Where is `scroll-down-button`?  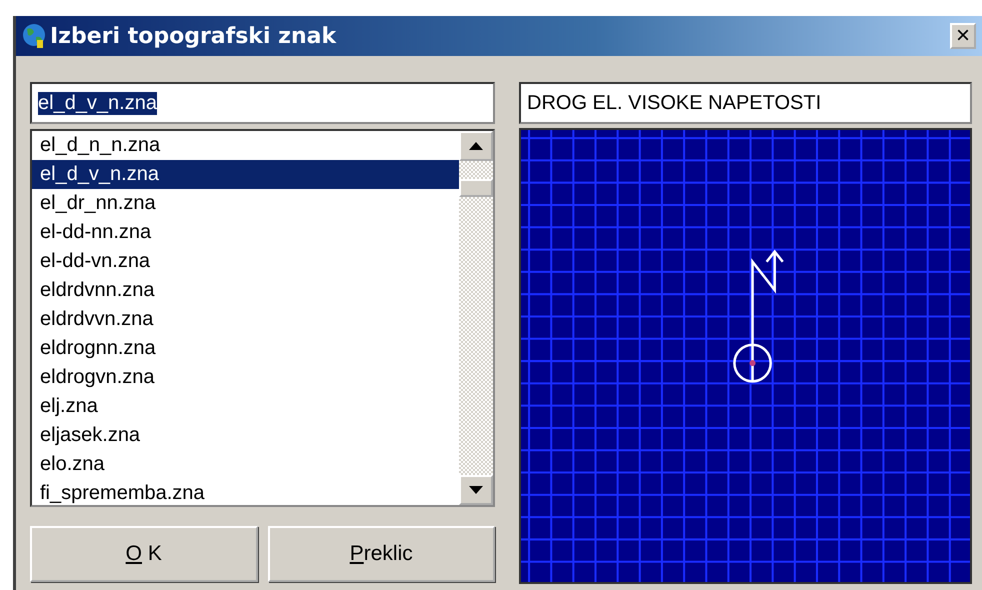 scroll-down-button is located at coordinates (476, 490).